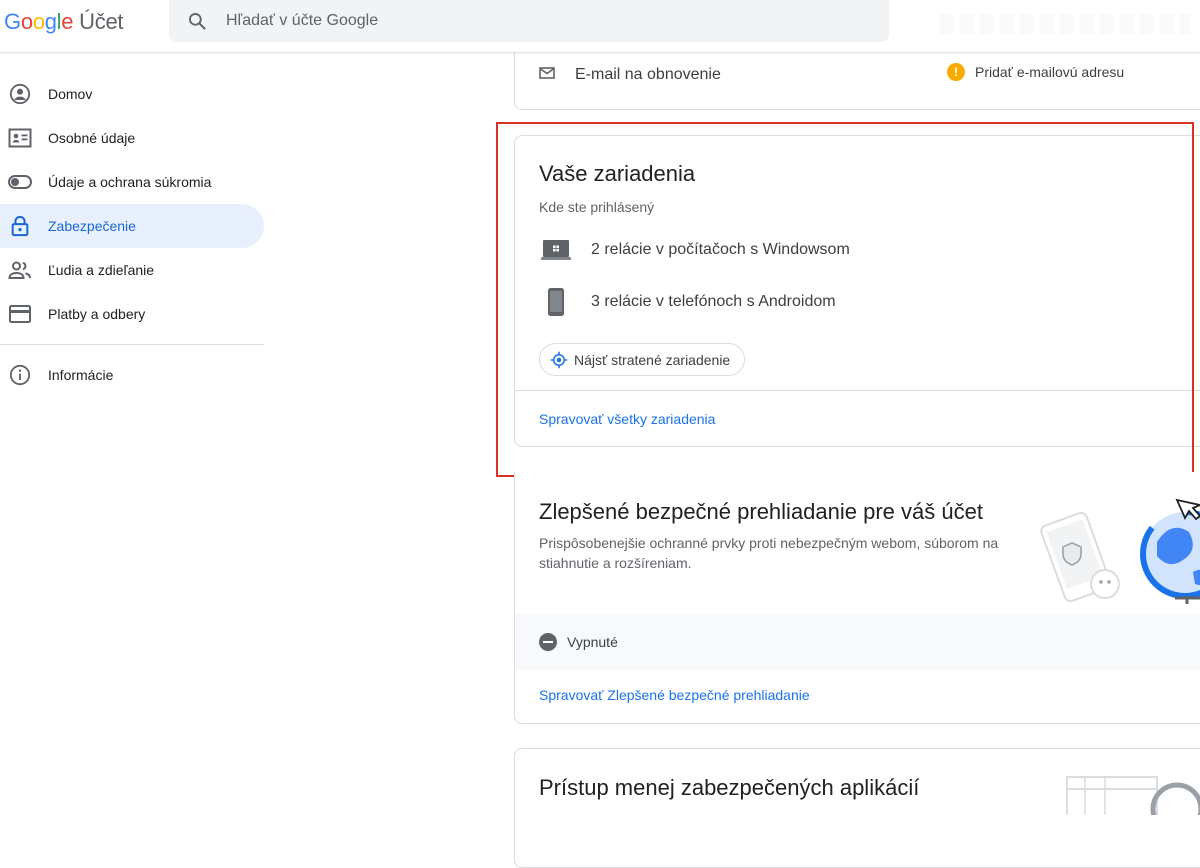  Describe the element at coordinates (302, 21) in the screenshot. I see `search-input: Hľadať v účte Google` at that location.